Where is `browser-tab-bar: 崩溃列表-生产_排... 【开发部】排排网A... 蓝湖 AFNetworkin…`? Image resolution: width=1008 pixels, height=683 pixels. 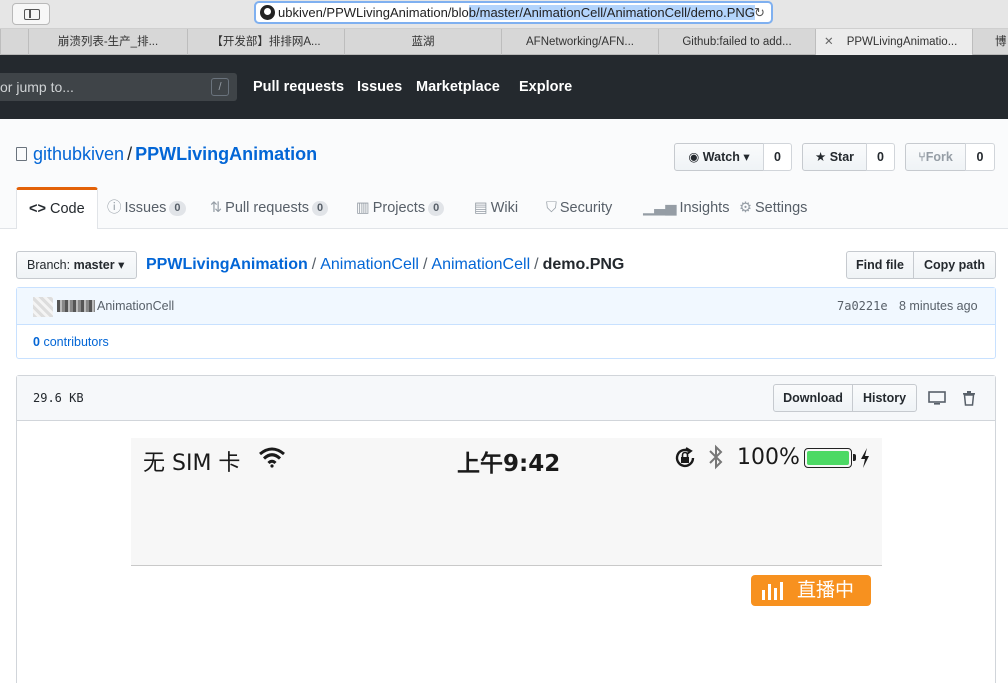 browser-tab-bar: 崩溃列表-生产_排... 【开发部】排排网A... 蓝湖 AFNetworkin… is located at coordinates (504, 42).